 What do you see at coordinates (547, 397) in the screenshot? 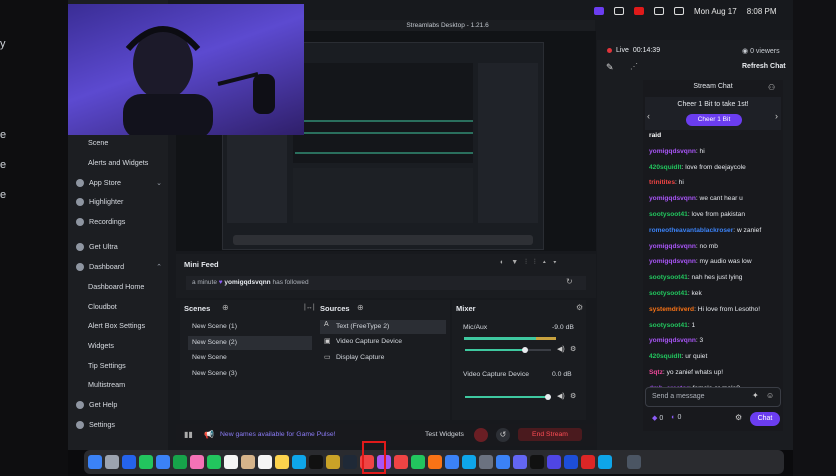
I see `video-slider-knob` at bounding box center [547, 397].